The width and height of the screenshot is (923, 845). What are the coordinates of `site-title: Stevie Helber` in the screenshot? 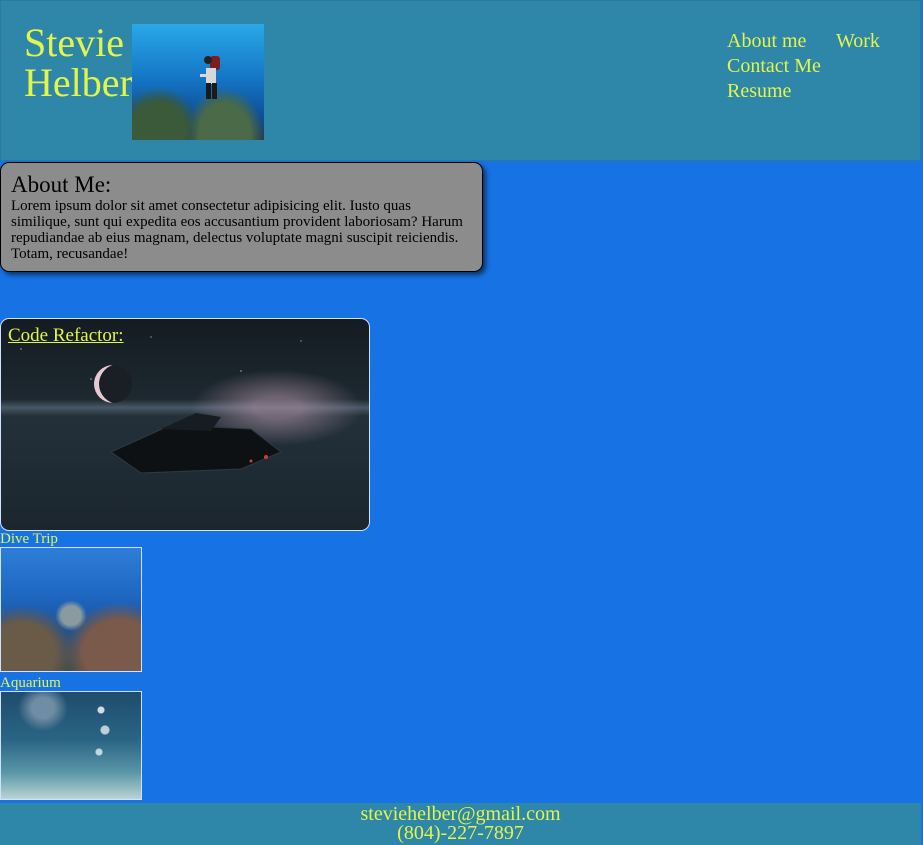 It's located at (78, 63).